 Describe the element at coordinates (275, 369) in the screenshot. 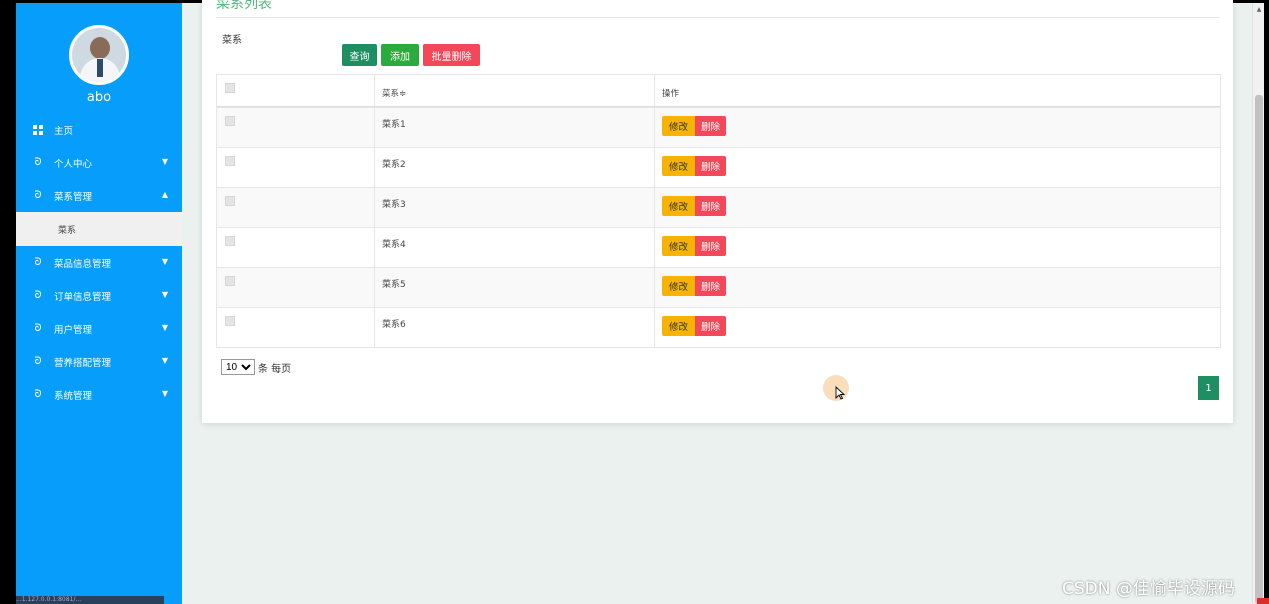

I see `page-size-suffix: 条 每页` at that location.